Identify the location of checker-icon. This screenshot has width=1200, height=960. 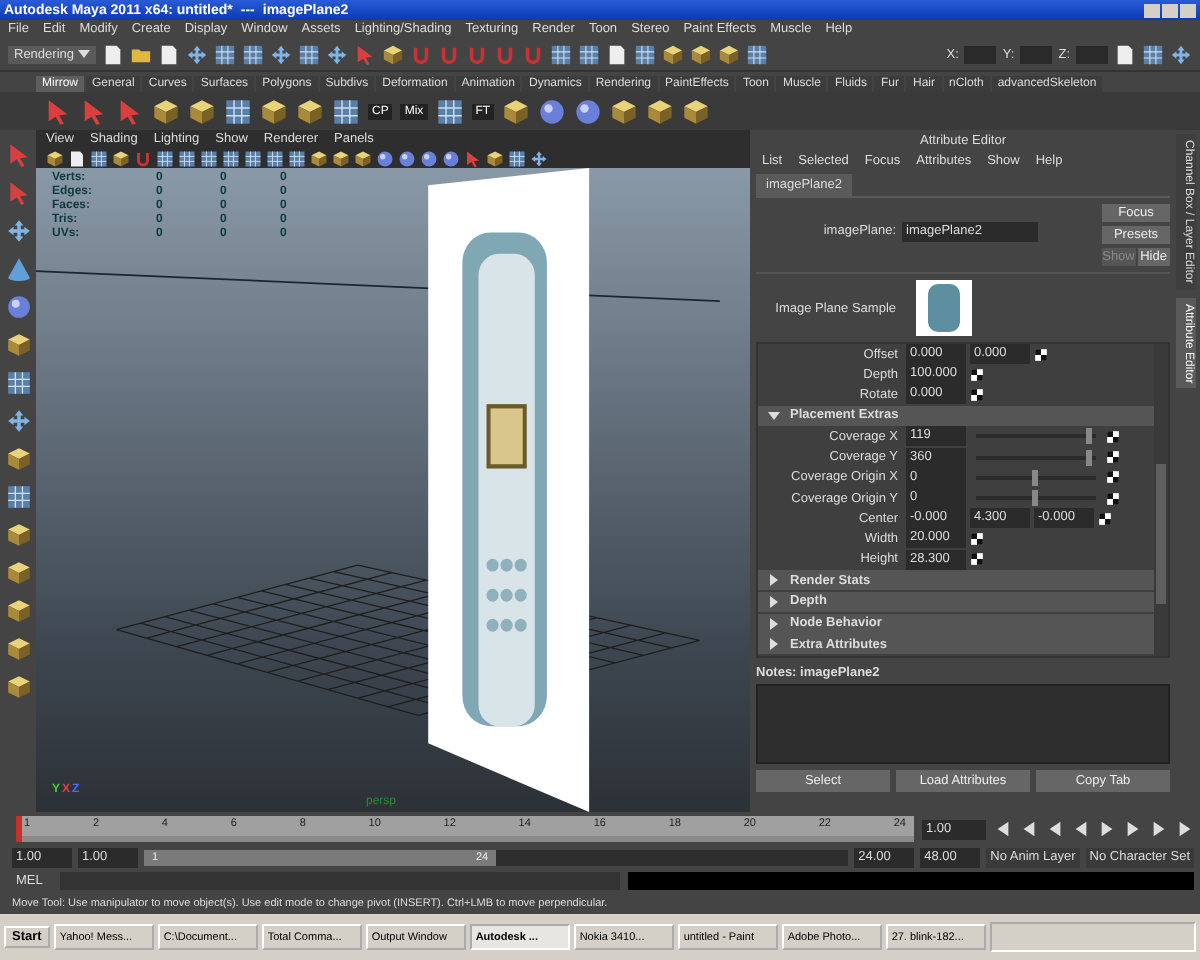
(1041, 354).